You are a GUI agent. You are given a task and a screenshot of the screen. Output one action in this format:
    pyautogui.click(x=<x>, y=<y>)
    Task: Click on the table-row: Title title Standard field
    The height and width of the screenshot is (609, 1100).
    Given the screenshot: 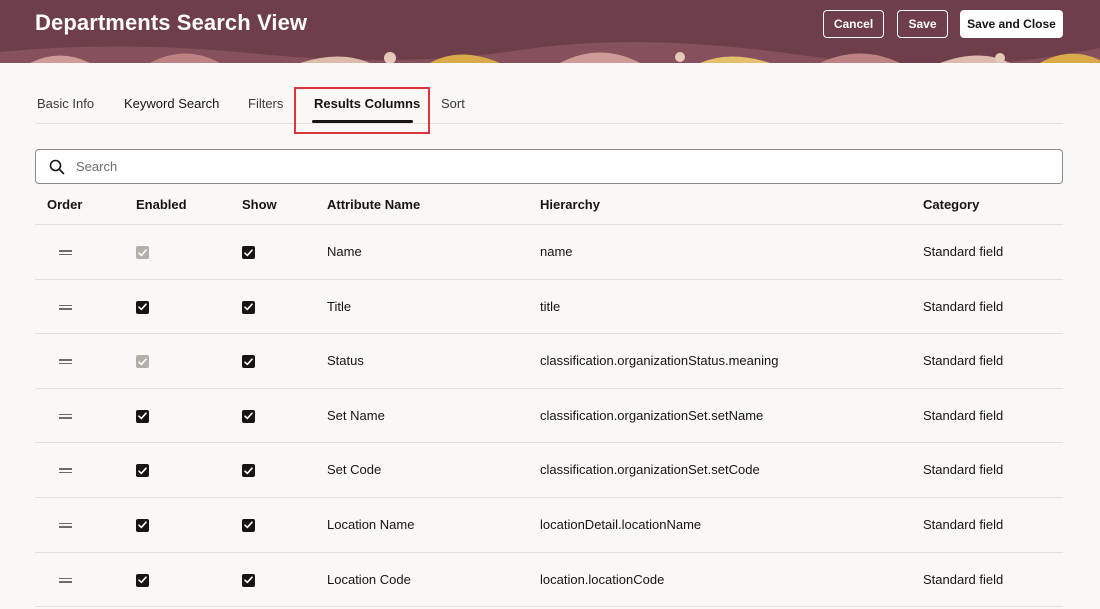 What is the action you would take?
    pyautogui.click(x=549, y=307)
    